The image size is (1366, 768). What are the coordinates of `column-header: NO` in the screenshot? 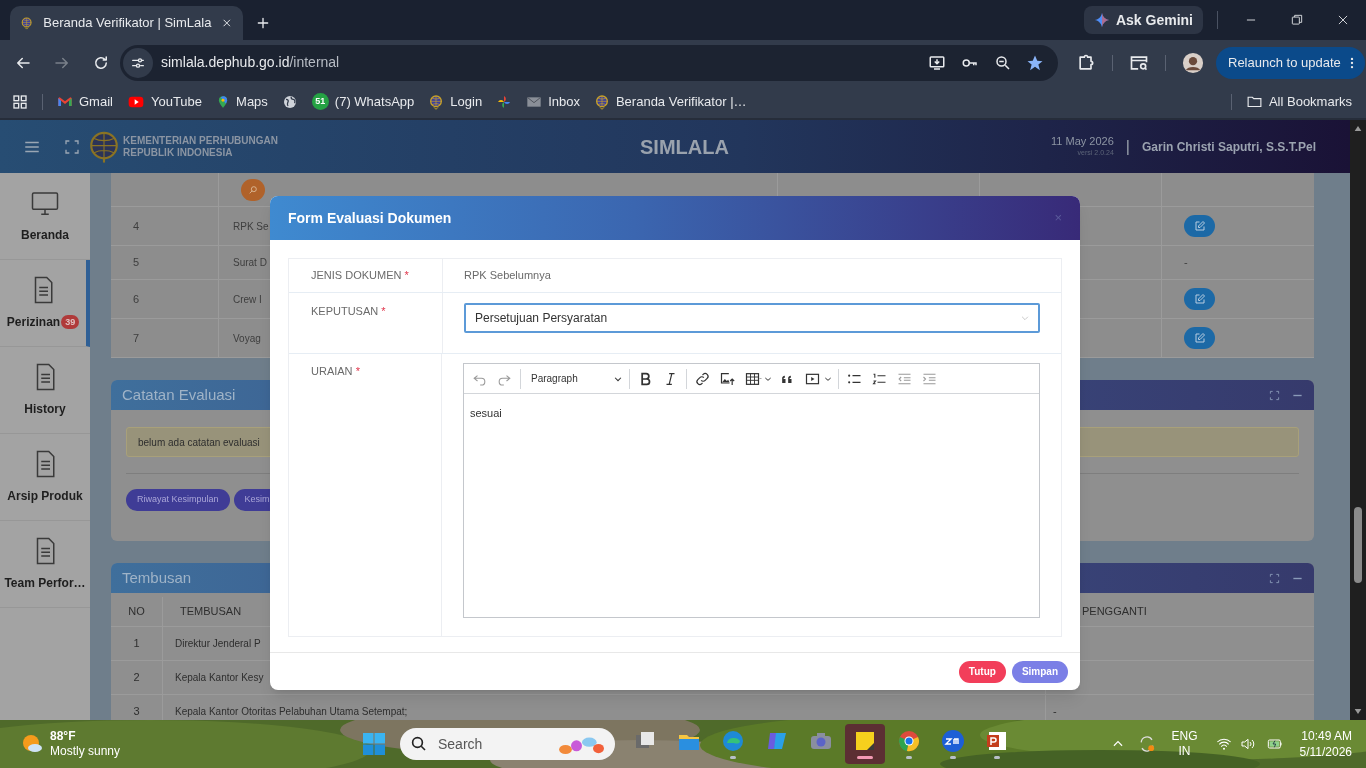 It's located at (136, 612).